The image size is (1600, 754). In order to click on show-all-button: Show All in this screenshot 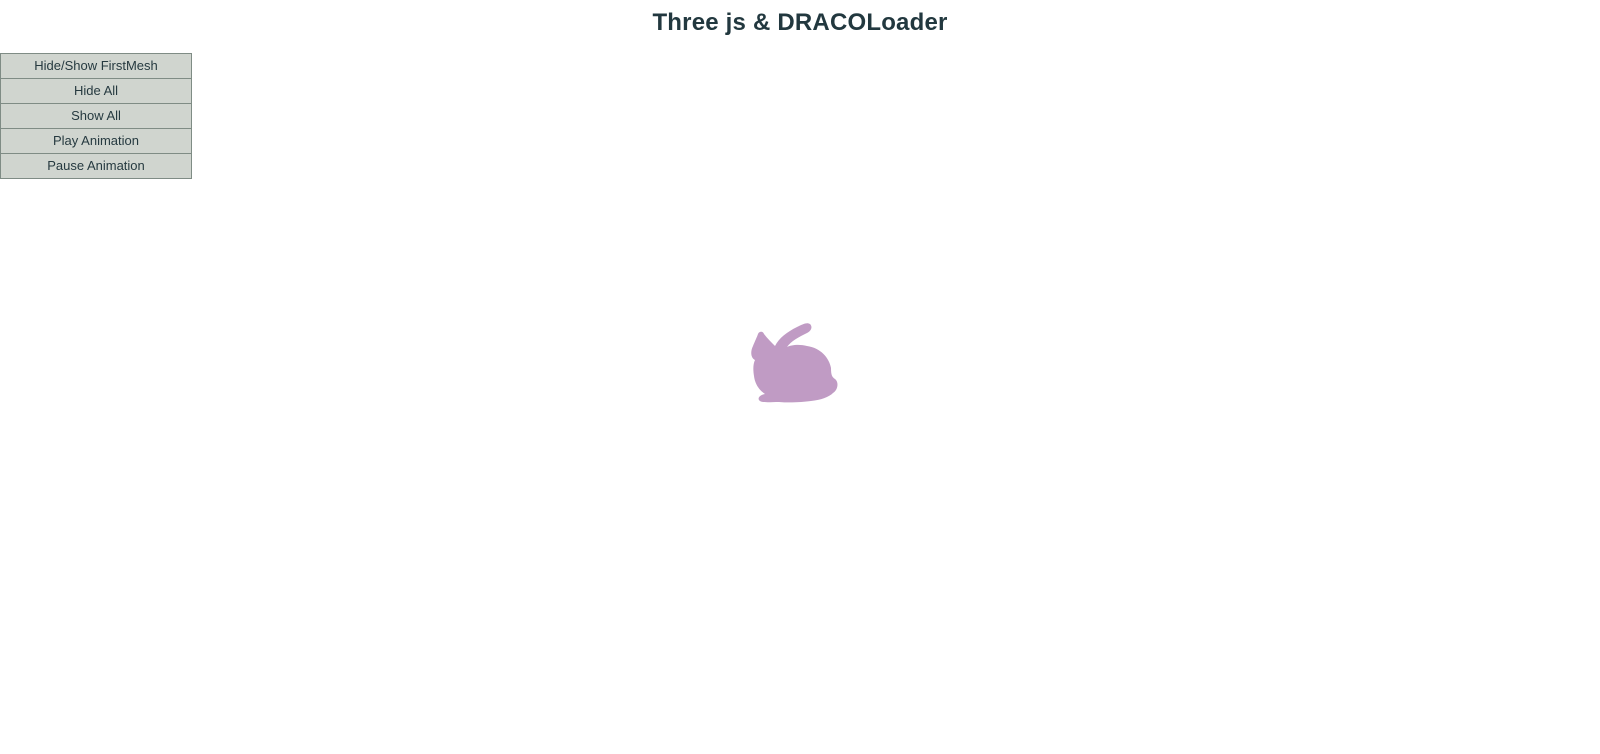, I will do `click(96, 116)`.